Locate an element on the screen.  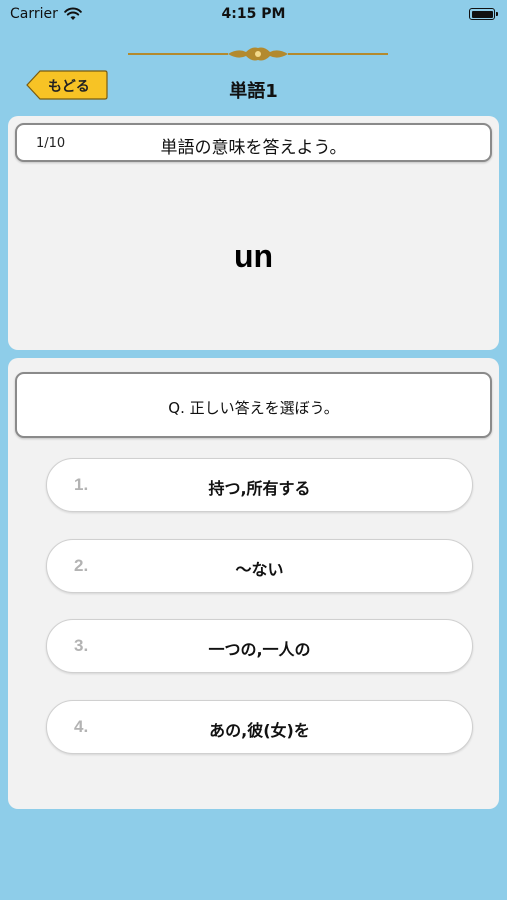
option-text: 持つ,所有する is located at coordinates (259, 488).